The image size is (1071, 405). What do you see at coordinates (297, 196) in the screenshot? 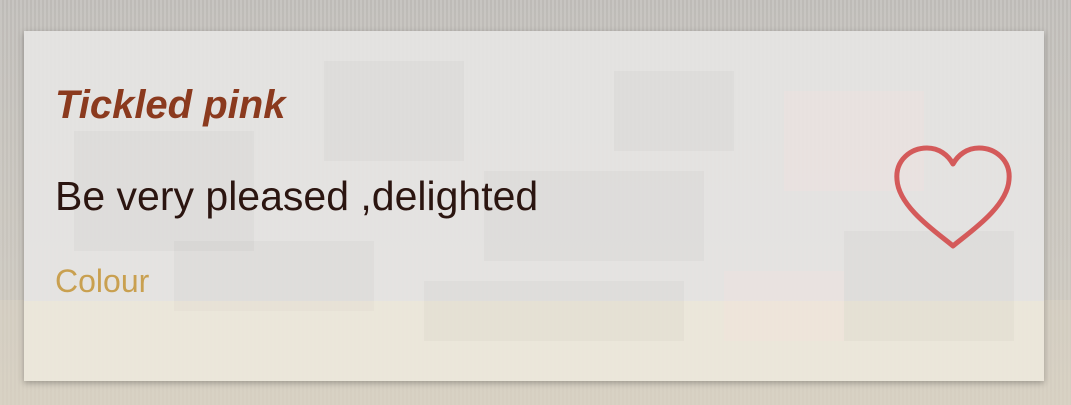
I see `phrase-meaning: Be very pleased ,delighted` at bounding box center [297, 196].